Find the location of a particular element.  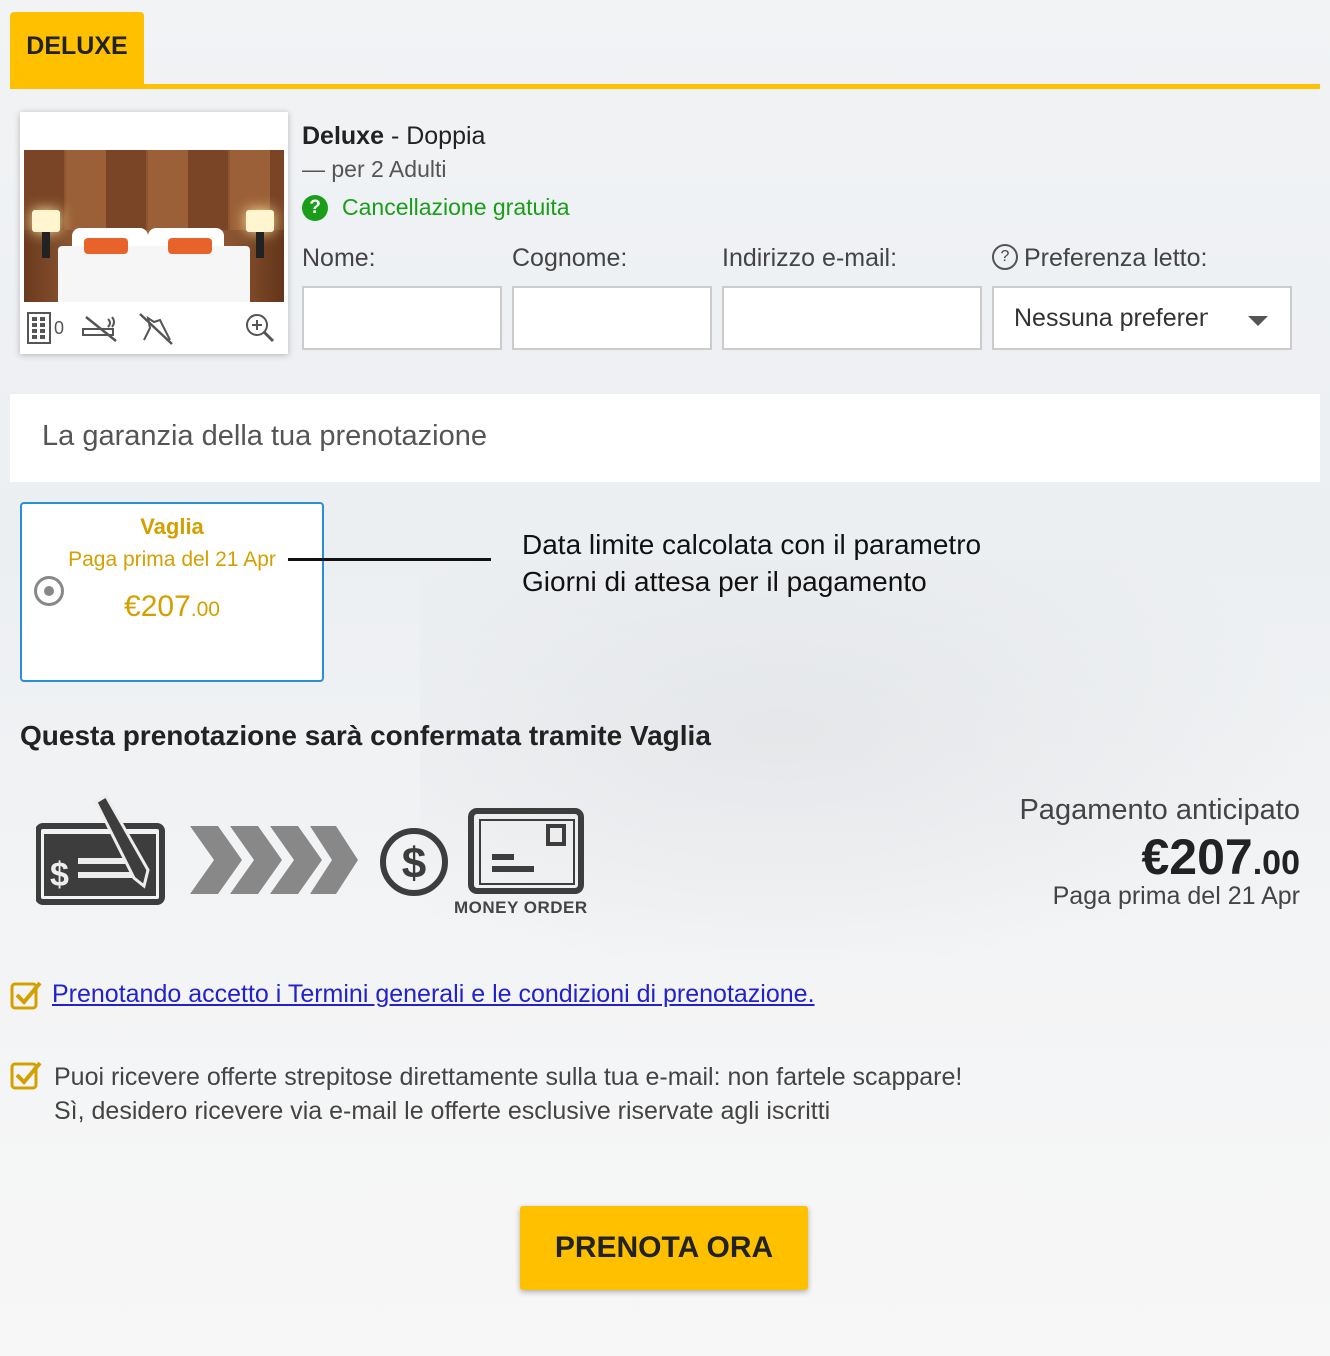

advance-payment-price: €207.00 is located at coordinates (1221, 857).